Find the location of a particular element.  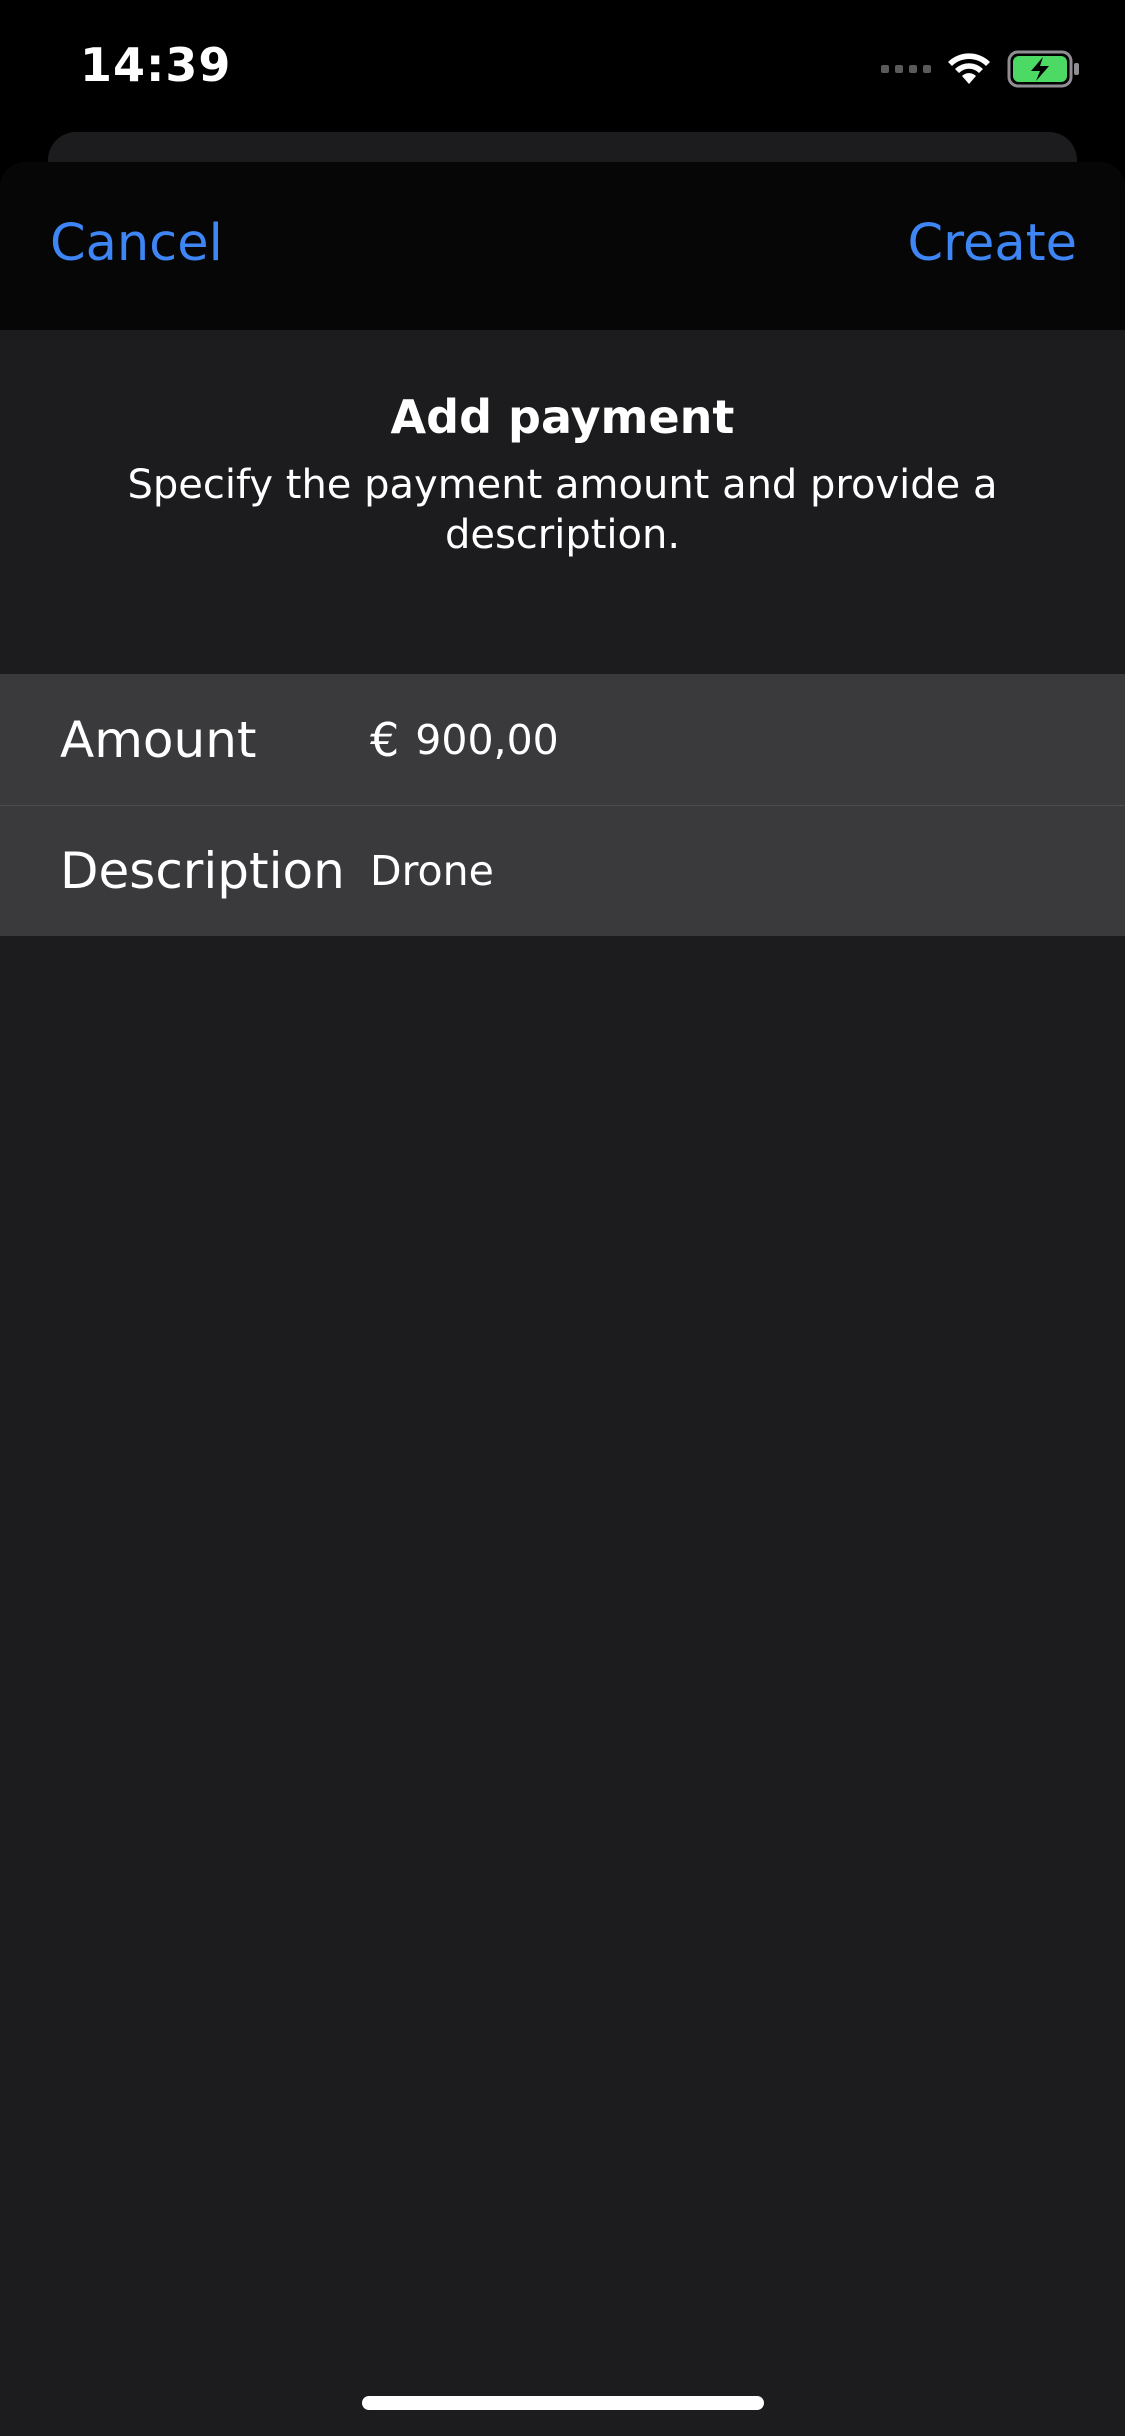

page-title: Add payment is located at coordinates (562, 417).